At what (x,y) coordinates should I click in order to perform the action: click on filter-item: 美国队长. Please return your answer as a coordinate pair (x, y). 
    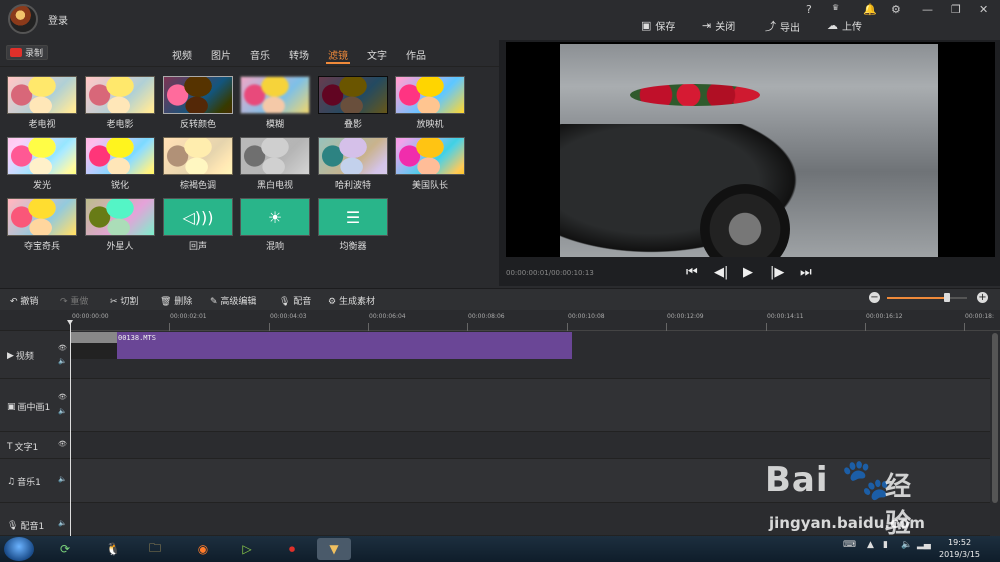
    Looking at the image, I should click on (430, 164).